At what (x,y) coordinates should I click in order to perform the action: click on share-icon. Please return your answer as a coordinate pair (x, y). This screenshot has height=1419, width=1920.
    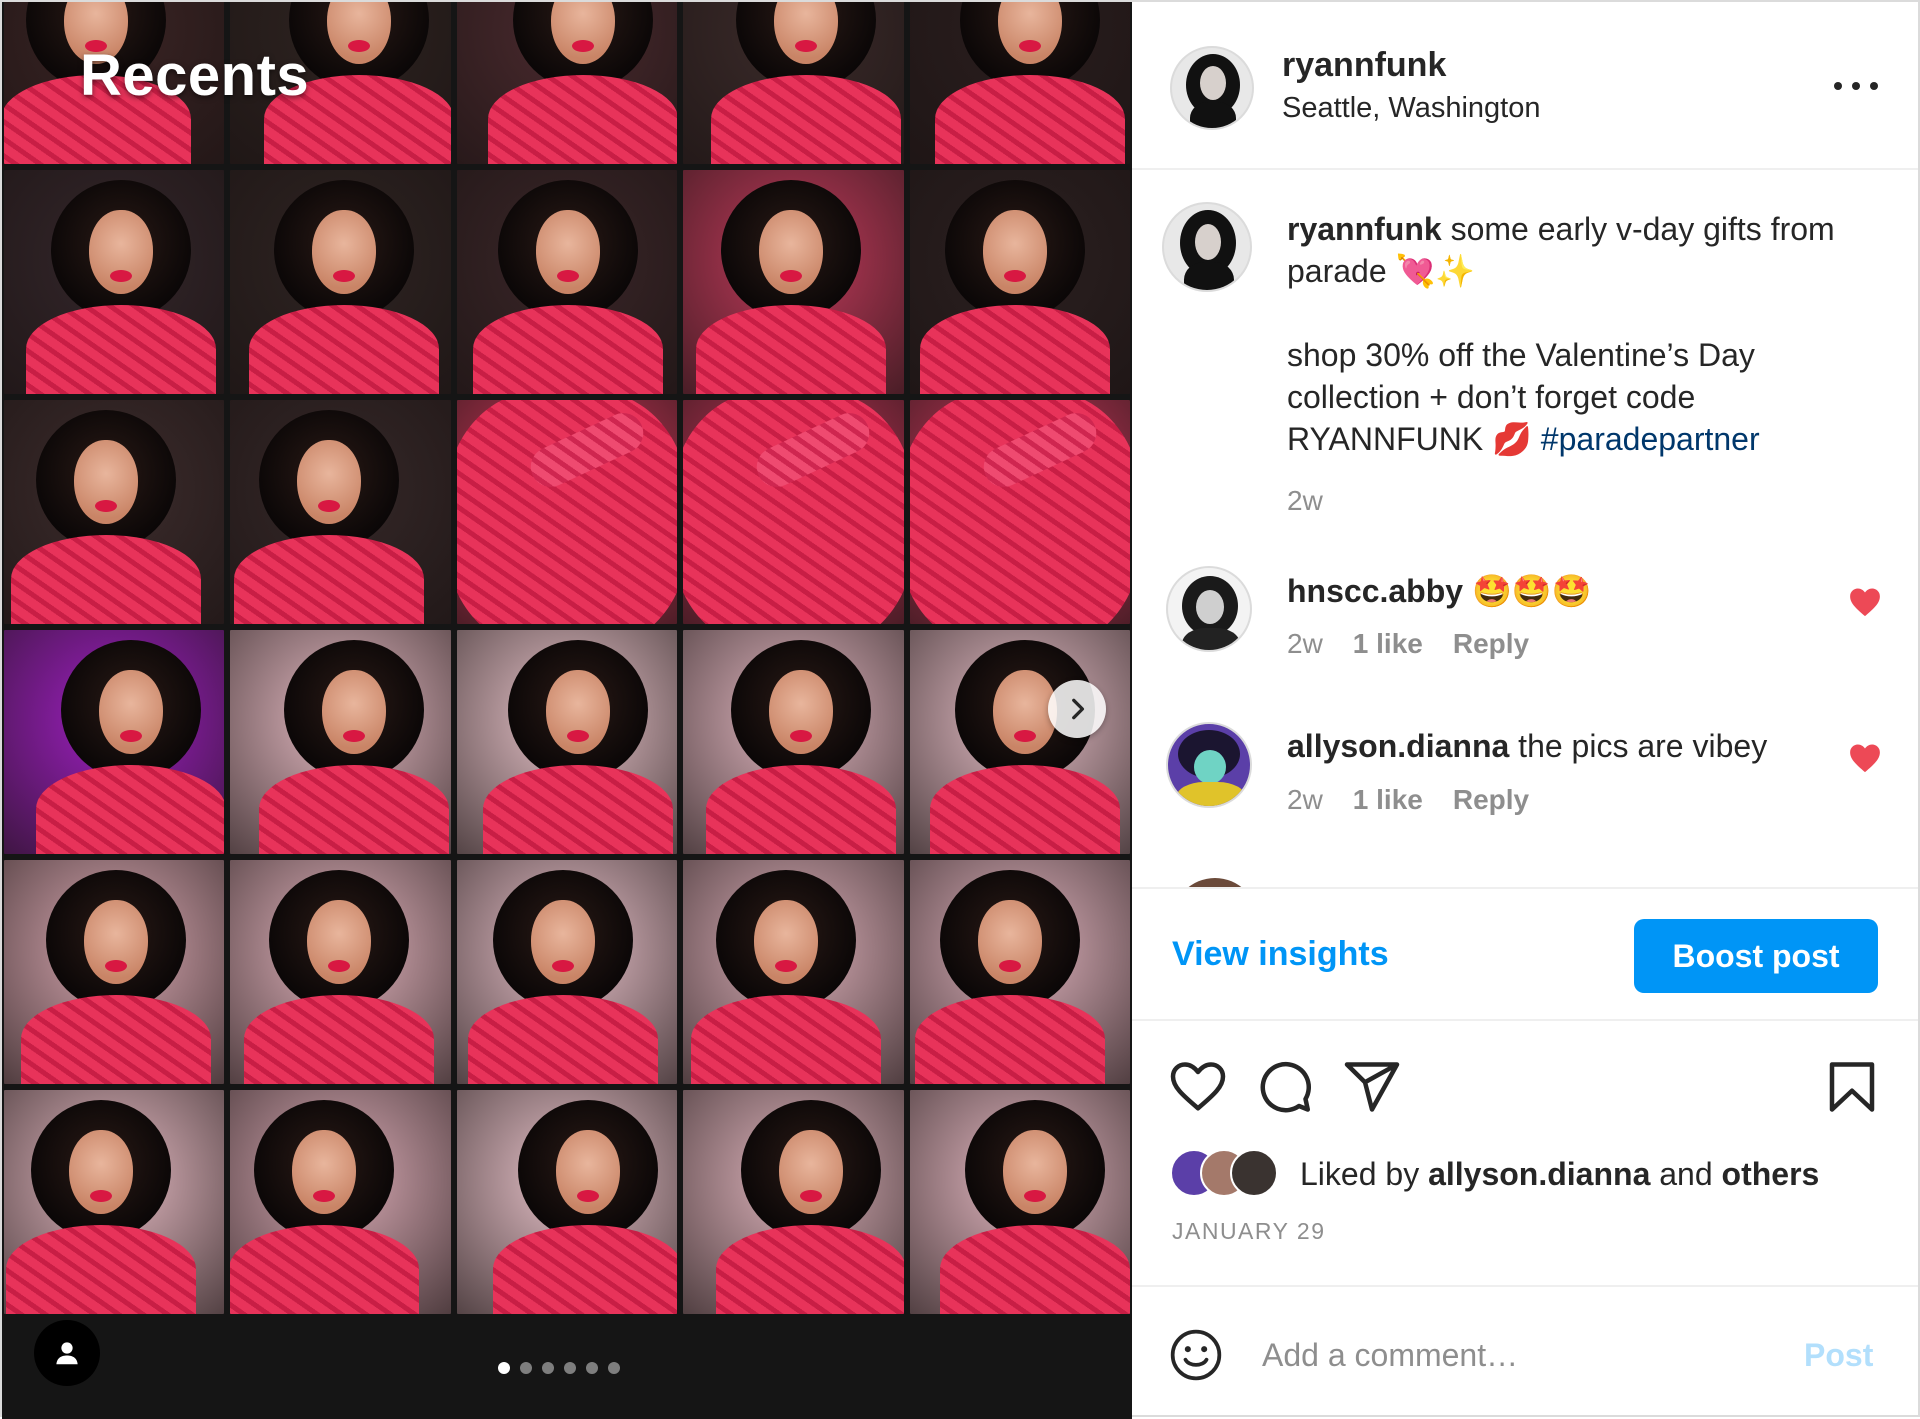
    Looking at the image, I should click on (1372, 1087).